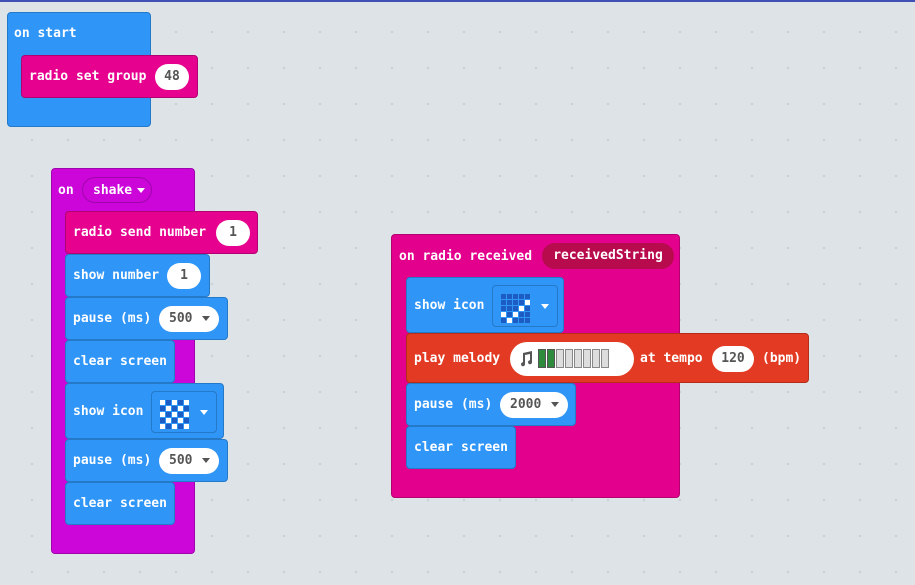  I want to click on play-melody-label: play melody, so click(457, 358).